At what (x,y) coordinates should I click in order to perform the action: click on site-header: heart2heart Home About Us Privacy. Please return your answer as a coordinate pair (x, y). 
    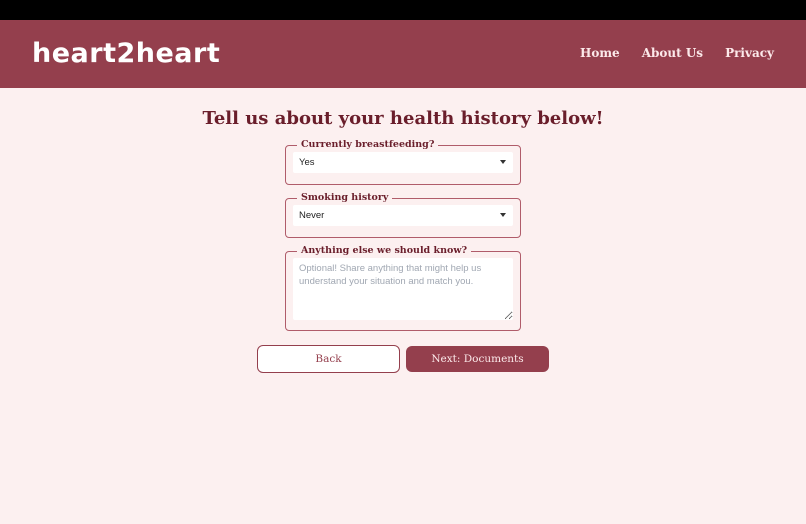
    Looking at the image, I should click on (403, 54).